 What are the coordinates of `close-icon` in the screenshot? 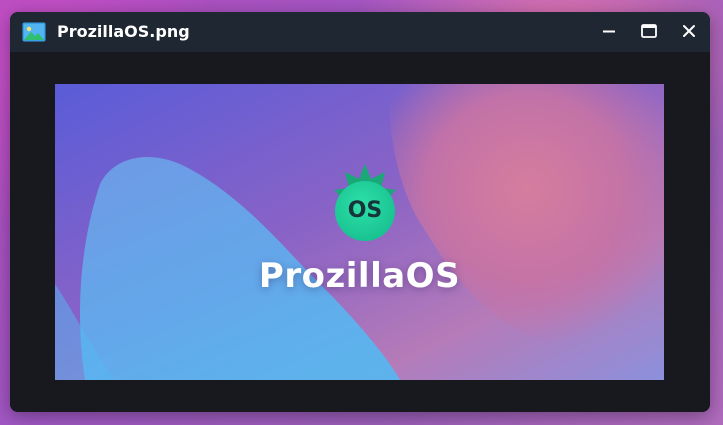 It's located at (689, 32).